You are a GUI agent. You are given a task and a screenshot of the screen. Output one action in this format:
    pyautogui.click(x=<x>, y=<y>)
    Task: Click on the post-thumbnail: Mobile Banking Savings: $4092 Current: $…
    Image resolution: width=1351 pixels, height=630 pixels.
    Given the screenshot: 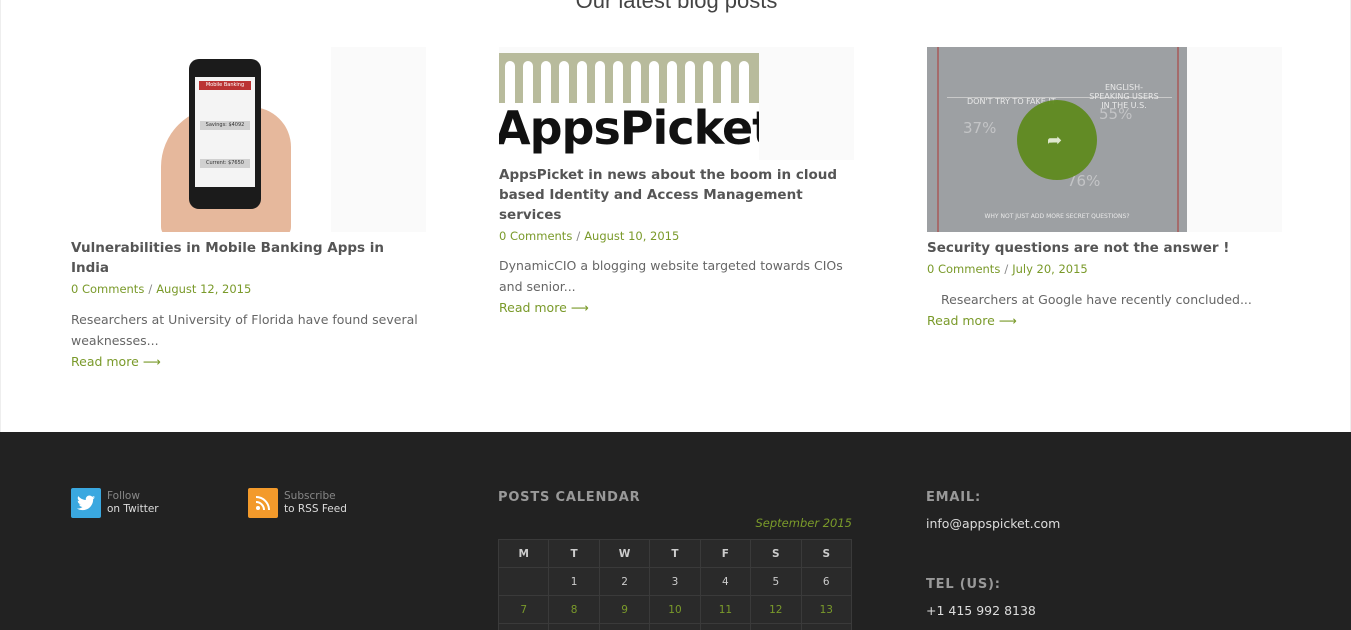 What is the action you would take?
    pyautogui.click(x=248, y=139)
    